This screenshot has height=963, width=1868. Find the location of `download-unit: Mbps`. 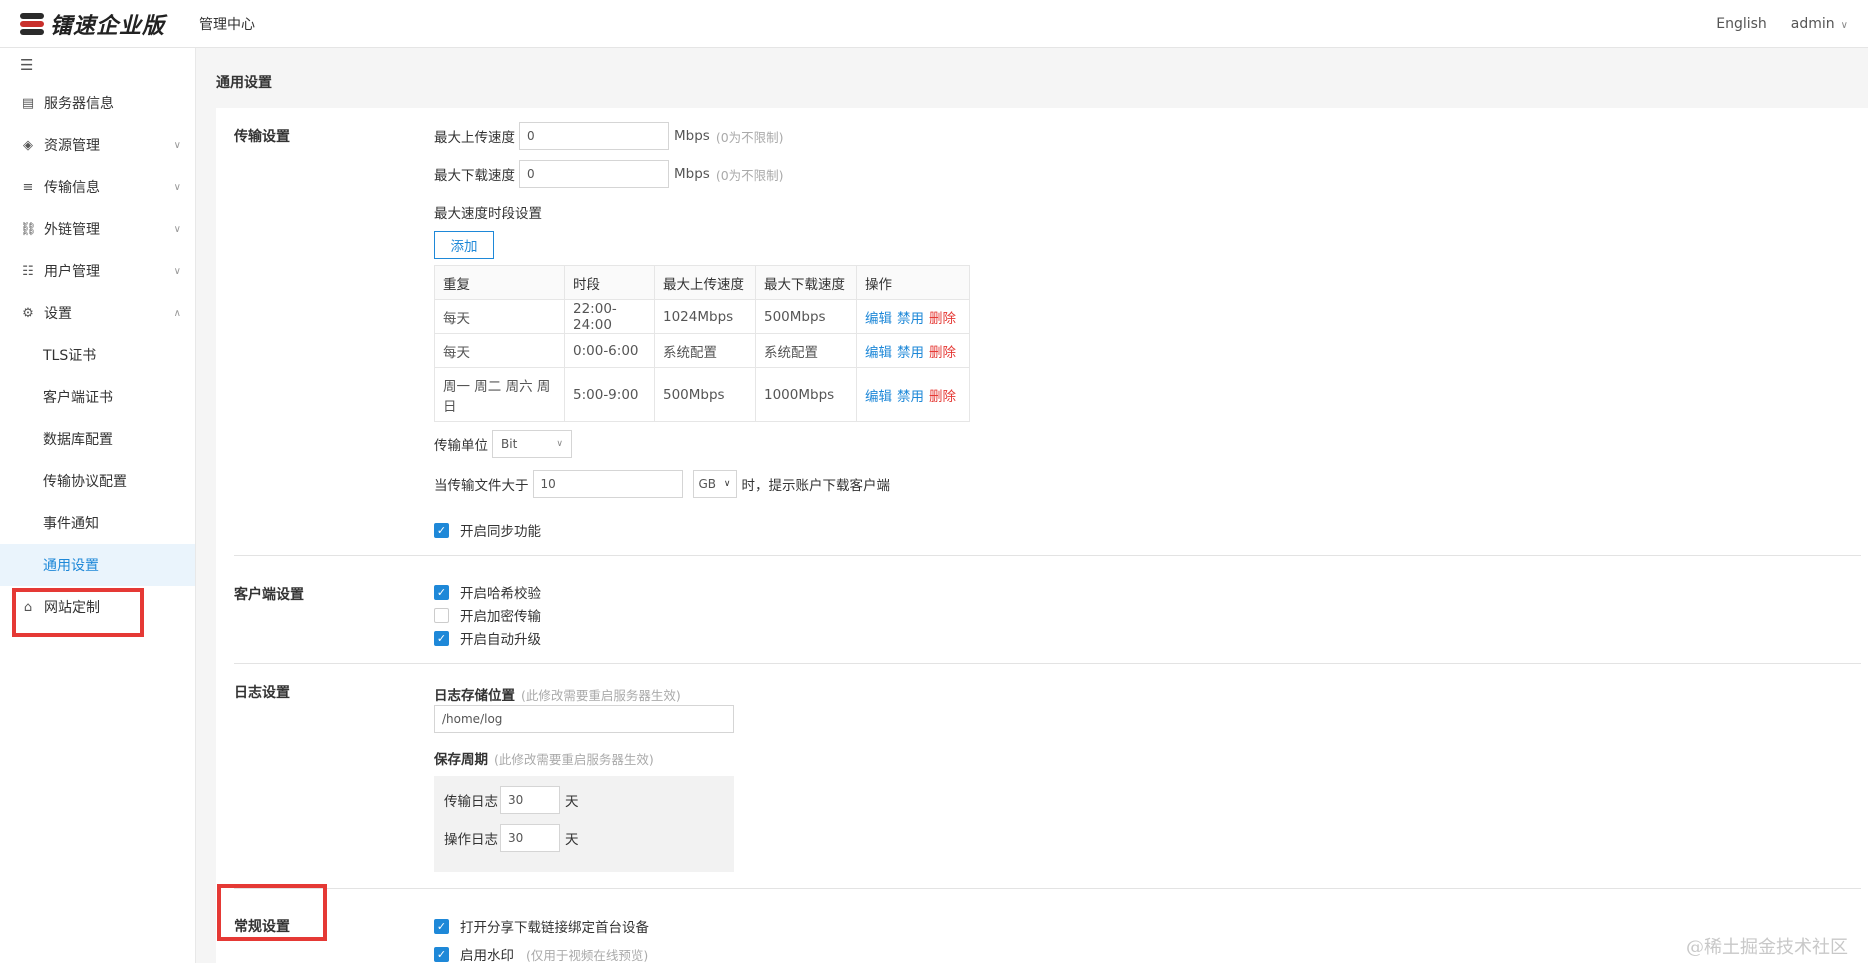

download-unit: Mbps is located at coordinates (692, 174).